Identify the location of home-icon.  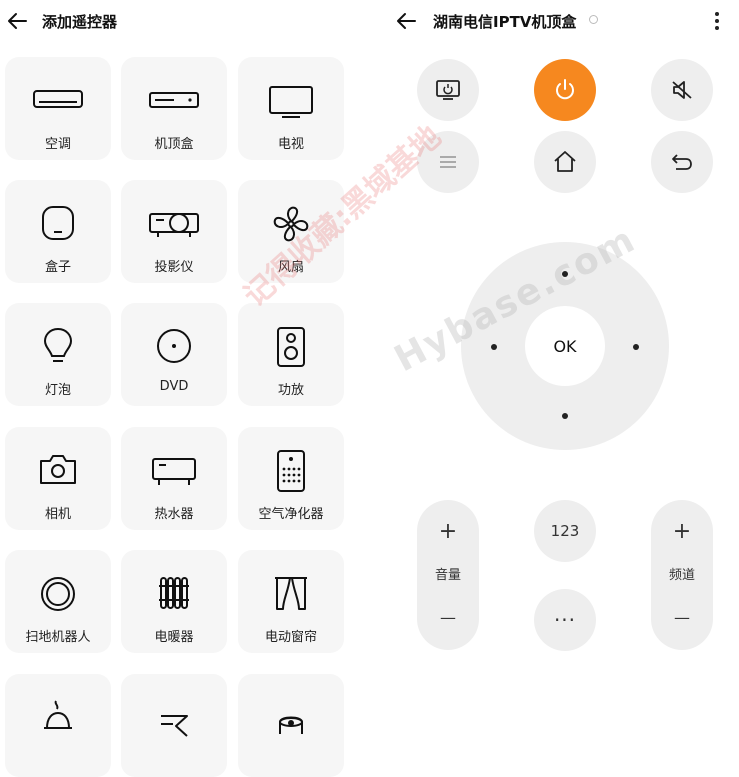
(565, 161).